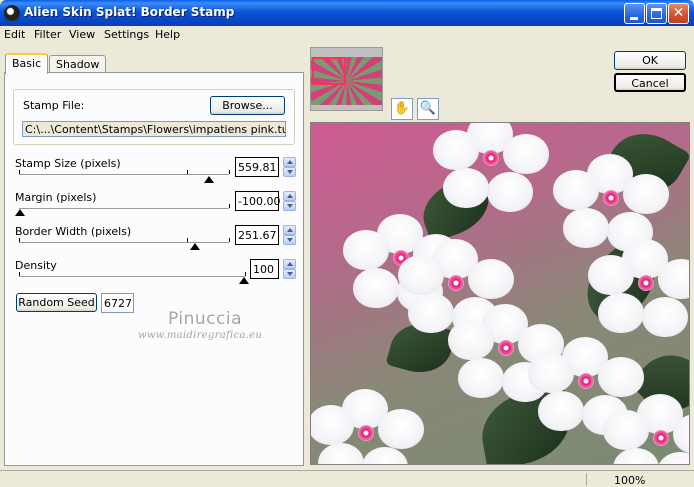  Describe the element at coordinates (347, 478) in the screenshot. I see `status-bar: 100%` at that location.